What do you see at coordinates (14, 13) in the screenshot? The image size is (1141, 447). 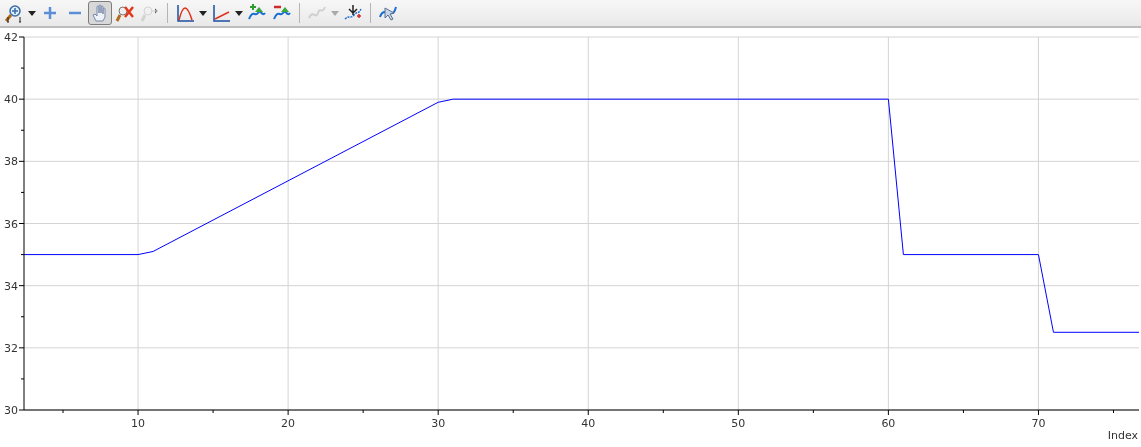 I see `zoom-icon` at bounding box center [14, 13].